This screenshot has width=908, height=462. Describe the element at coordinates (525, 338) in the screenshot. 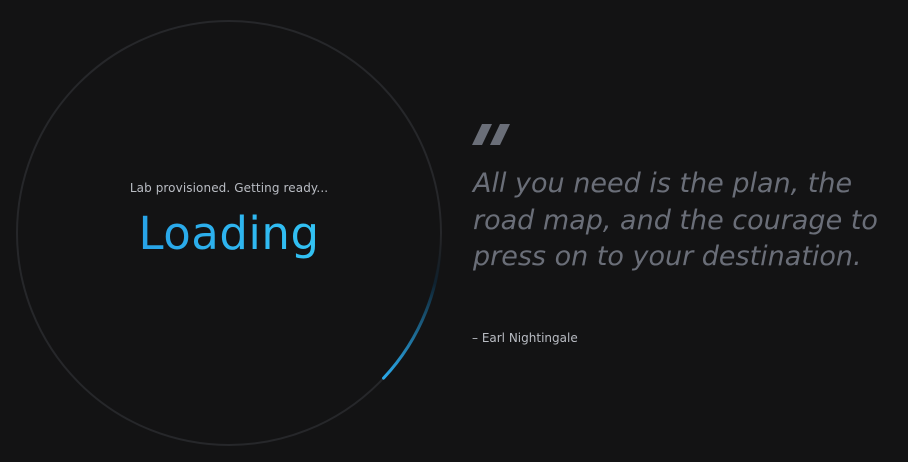

I see `quote-author: – Earl Nightingale` at that location.